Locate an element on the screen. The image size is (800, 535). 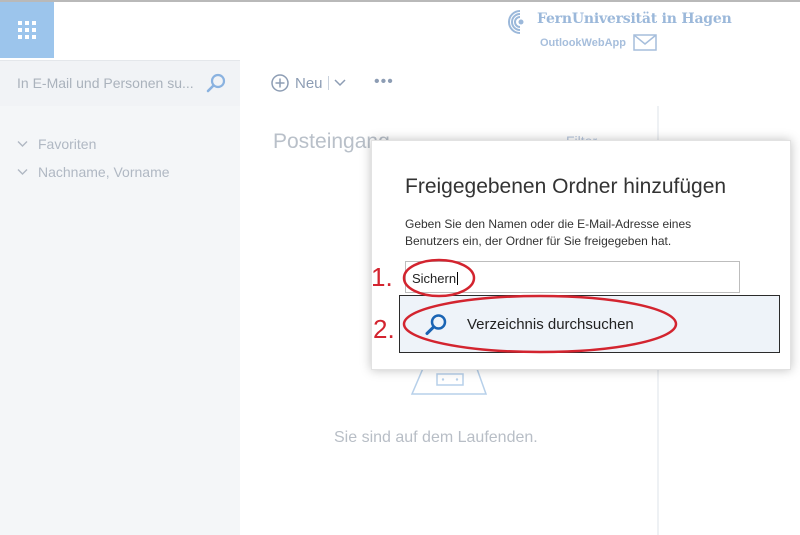
brand-header: FernUniversität in Hagen OutlookWebApp is located at coordinates (618, 31).